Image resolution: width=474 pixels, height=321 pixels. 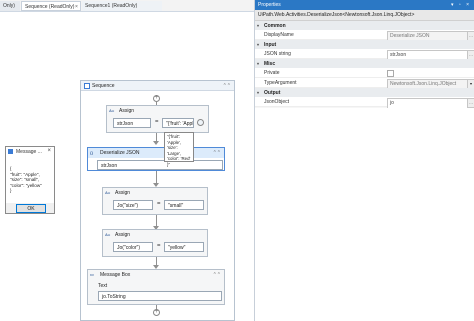 What do you see at coordinates (132, 123) in the screenshot?
I see `assign-to-field: strJson` at bounding box center [132, 123].